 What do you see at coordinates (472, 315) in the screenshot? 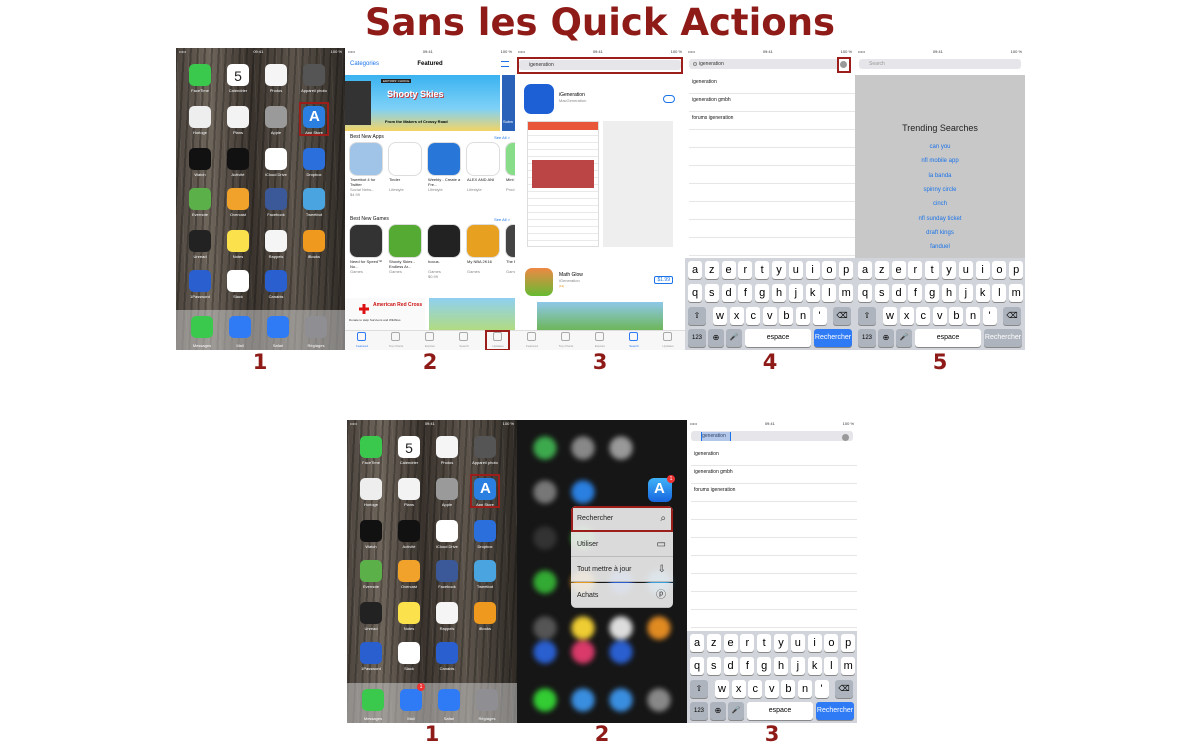
I see `ad-game` at bounding box center [472, 315].